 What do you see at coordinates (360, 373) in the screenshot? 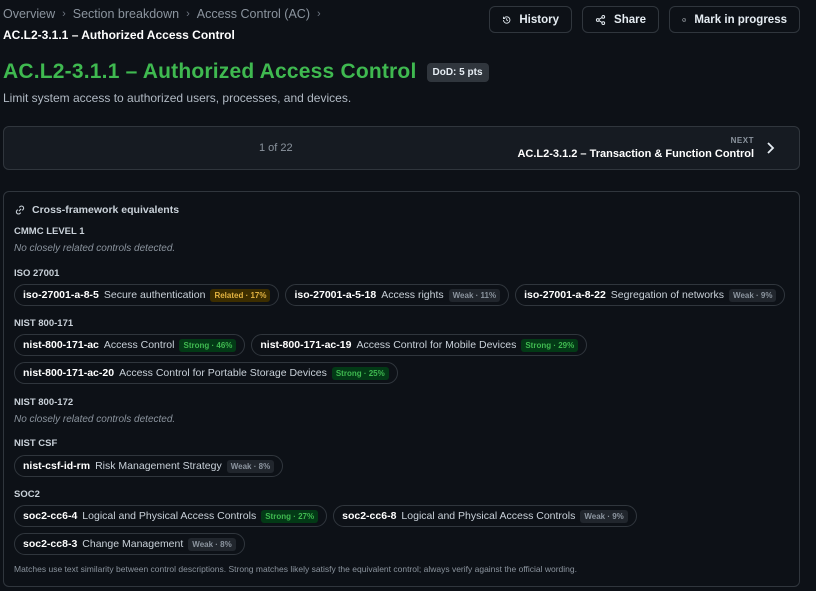
I see `match-badge: Strong · 25%` at bounding box center [360, 373].